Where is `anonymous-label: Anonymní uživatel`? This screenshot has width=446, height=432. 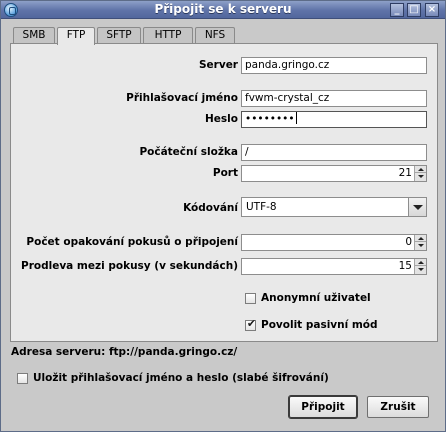 anonymous-label: Anonymní uživatel is located at coordinates (316, 298).